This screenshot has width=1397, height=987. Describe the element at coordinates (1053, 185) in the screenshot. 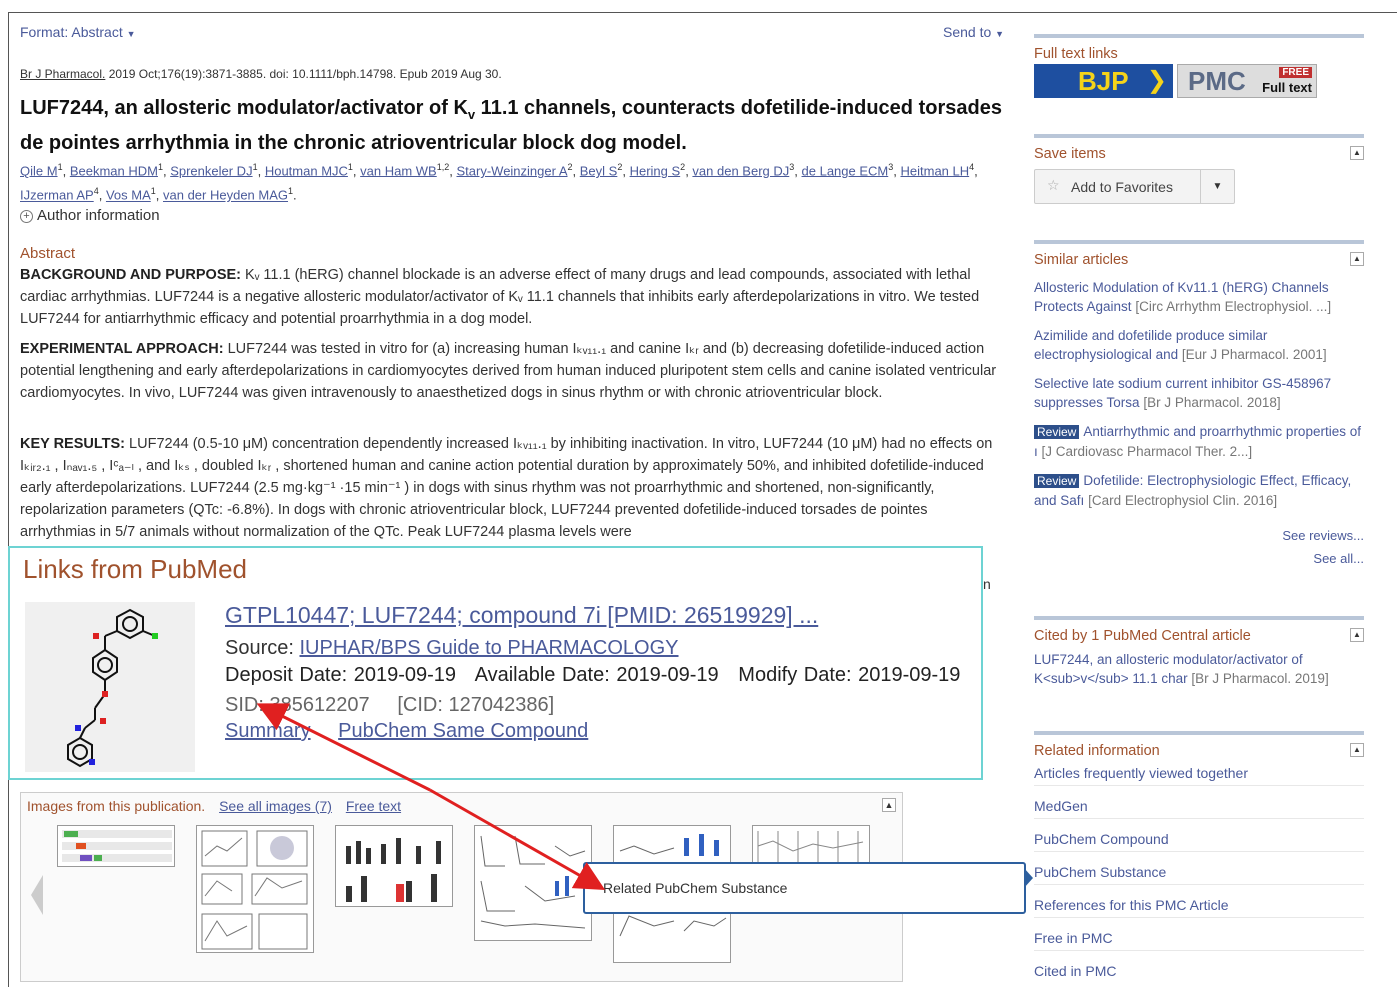

I see `star-icon: ☆` at that location.